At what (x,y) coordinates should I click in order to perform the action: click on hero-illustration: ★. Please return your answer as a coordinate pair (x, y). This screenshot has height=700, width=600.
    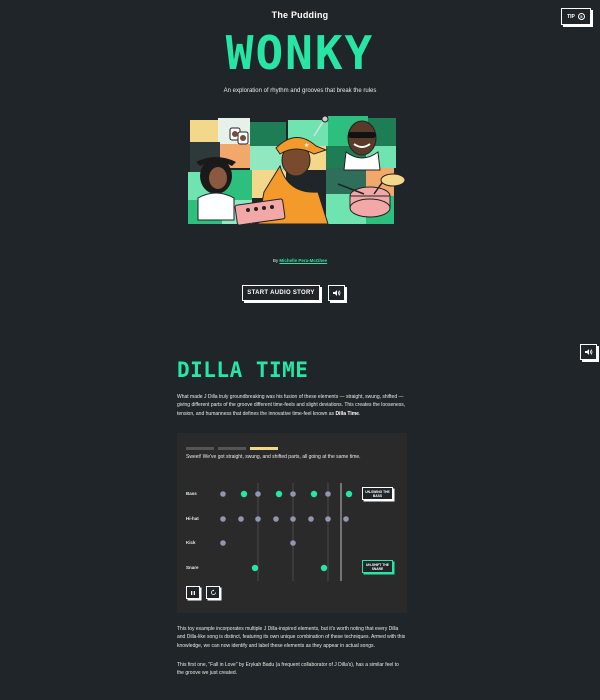
    Looking at the image, I should click on (297, 170).